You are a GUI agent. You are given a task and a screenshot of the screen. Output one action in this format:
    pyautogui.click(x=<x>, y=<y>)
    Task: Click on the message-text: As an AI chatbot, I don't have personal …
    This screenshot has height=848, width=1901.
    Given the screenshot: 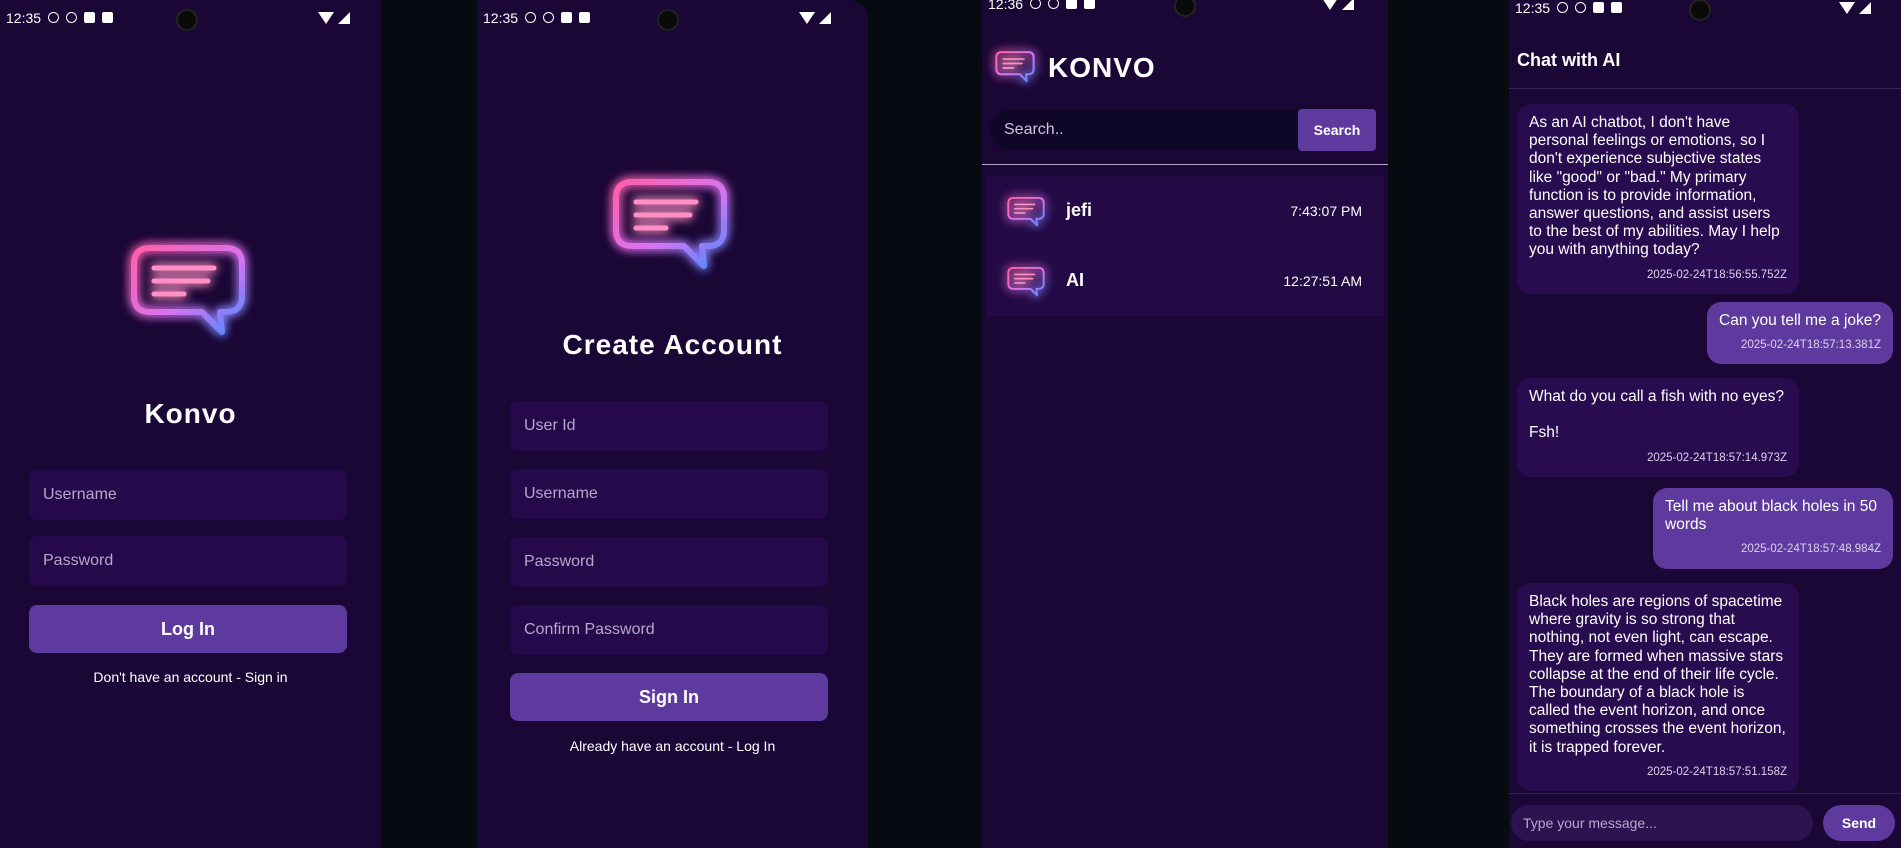 What is the action you would take?
    pyautogui.click(x=1654, y=186)
    